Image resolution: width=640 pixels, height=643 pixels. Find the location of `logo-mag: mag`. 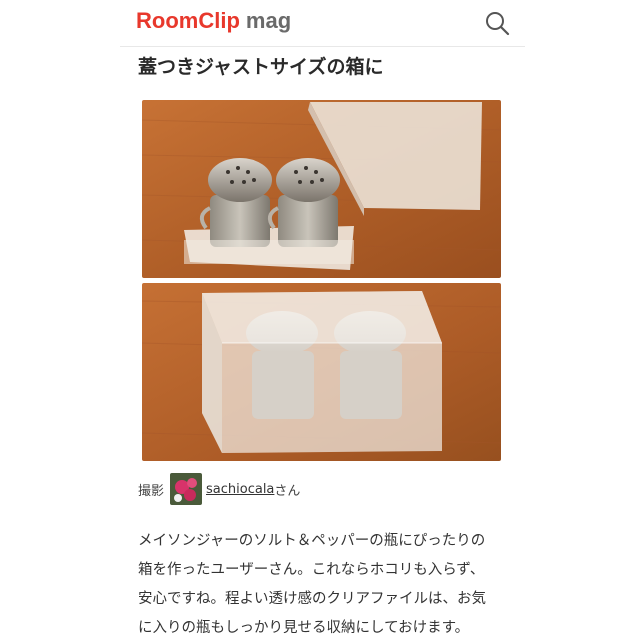

logo-mag: mag is located at coordinates (268, 20).